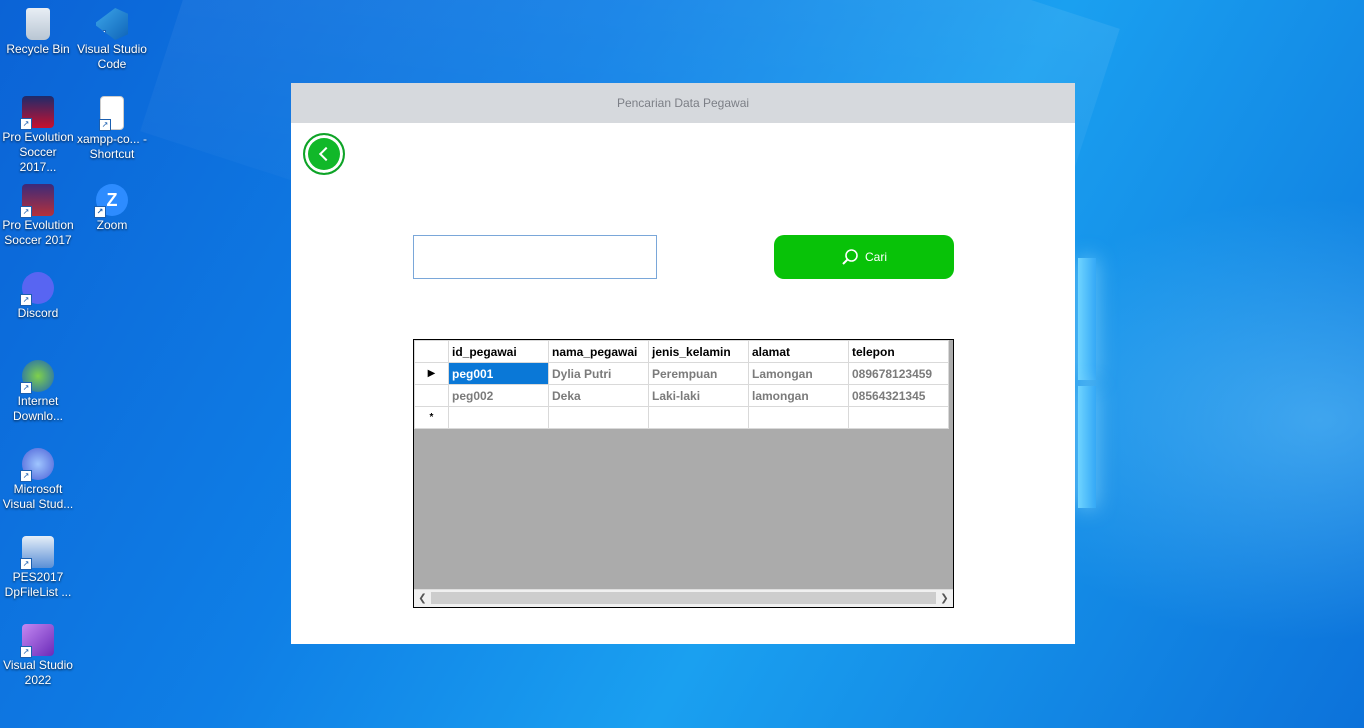 The height and width of the screenshot is (728, 1364). I want to click on window-title: Pencarian Data Pegawai, so click(683, 103).